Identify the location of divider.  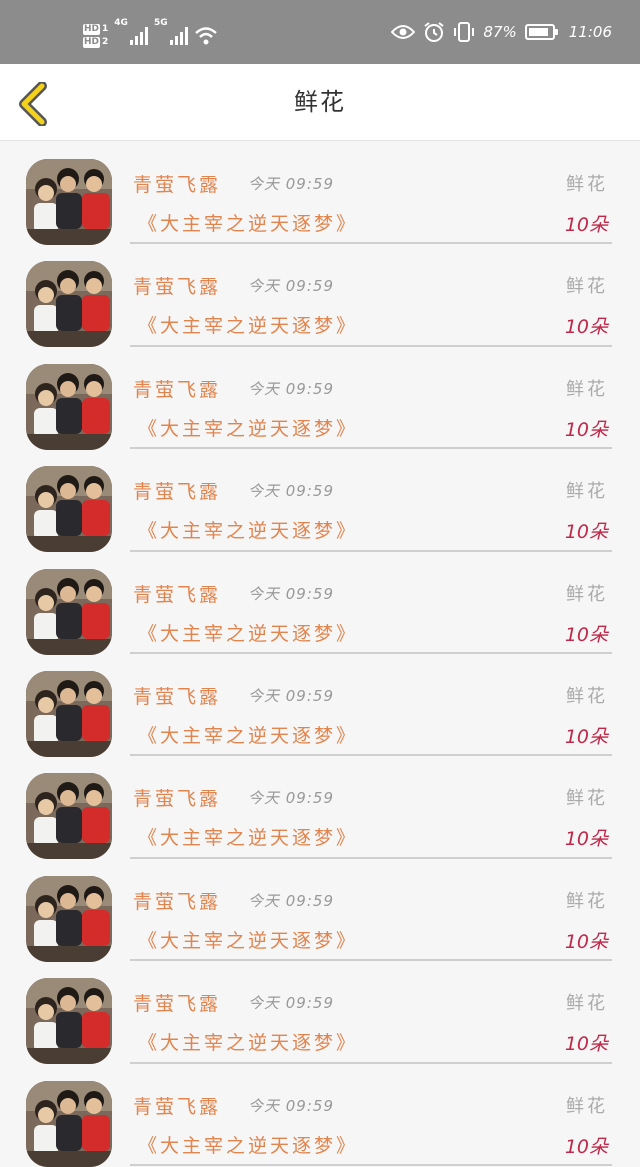
(371, 1164).